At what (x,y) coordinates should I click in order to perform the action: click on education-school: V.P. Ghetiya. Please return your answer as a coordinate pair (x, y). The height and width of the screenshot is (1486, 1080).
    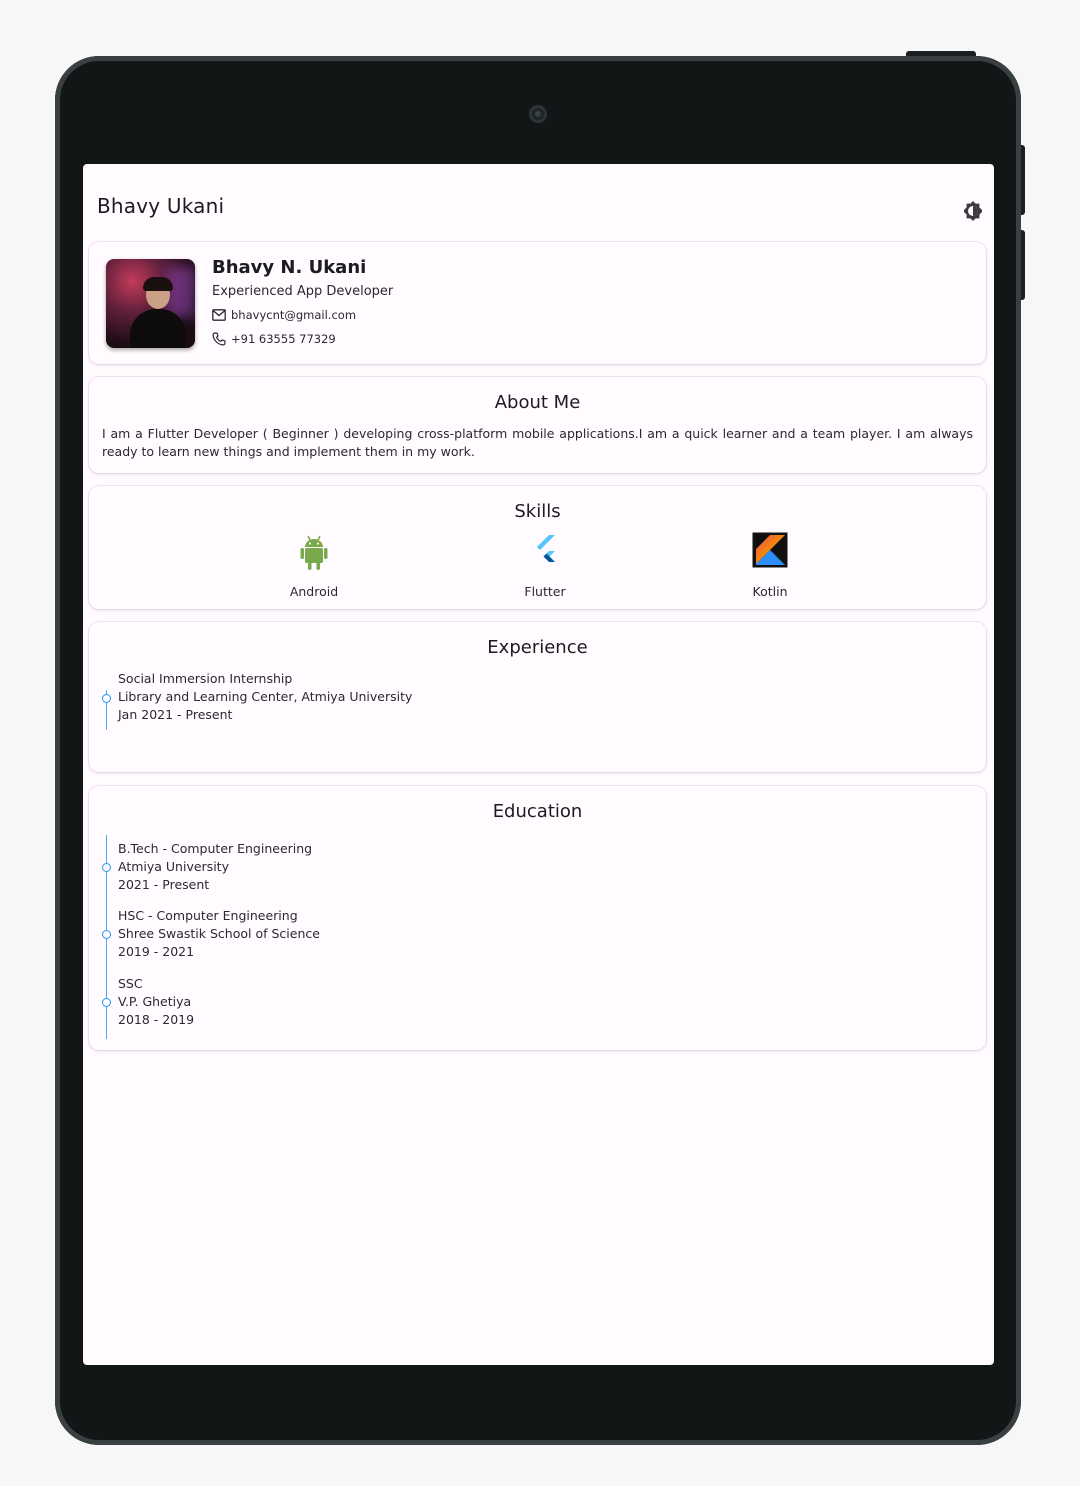
    Looking at the image, I should click on (155, 1001).